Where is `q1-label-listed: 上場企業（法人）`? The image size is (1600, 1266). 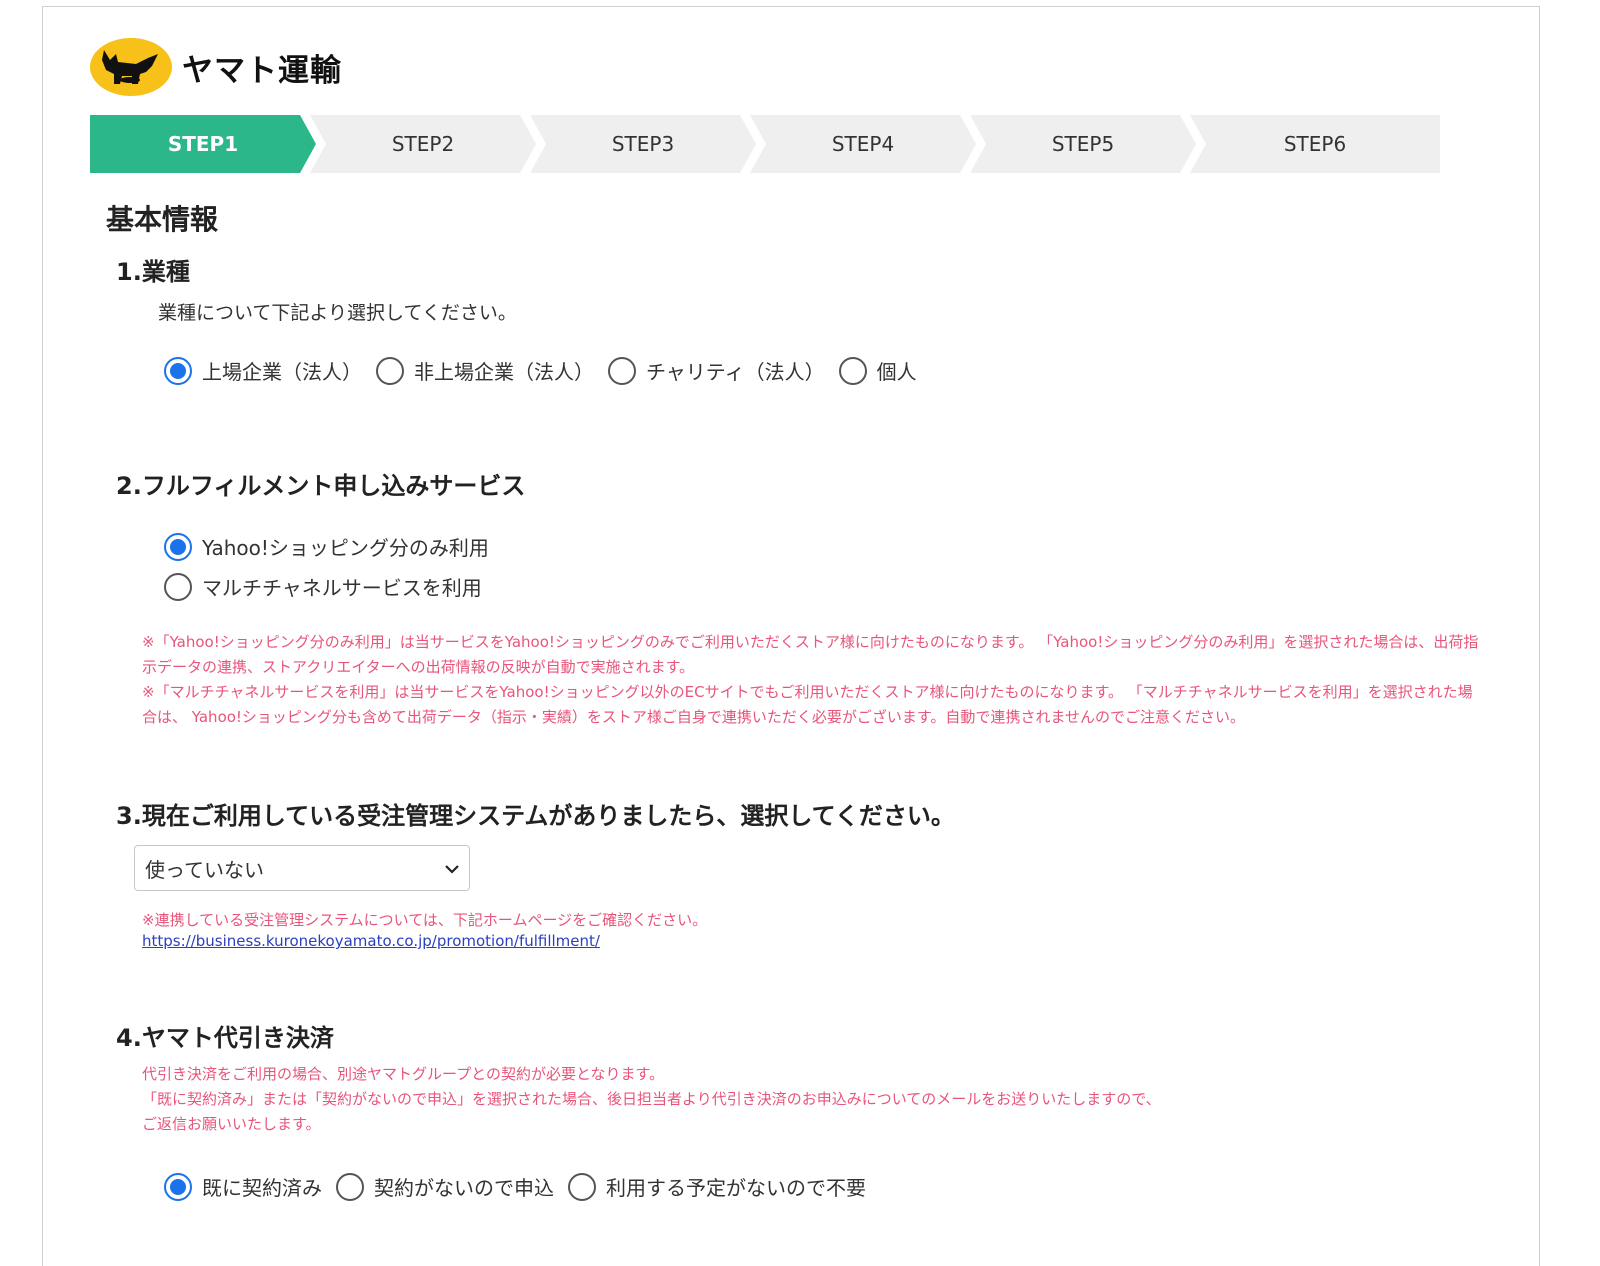
q1-label-listed: 上場企業（法人） is located at coordinates (282, 370).